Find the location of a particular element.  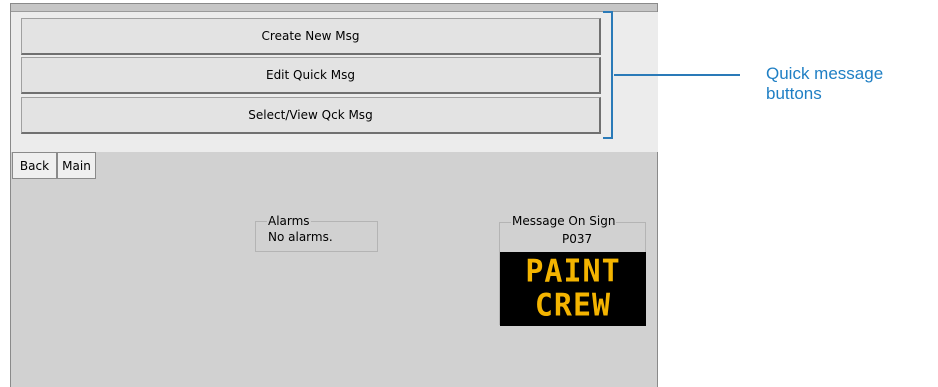

sign-display: PAINT CREW is located at coordinates (573, 289).